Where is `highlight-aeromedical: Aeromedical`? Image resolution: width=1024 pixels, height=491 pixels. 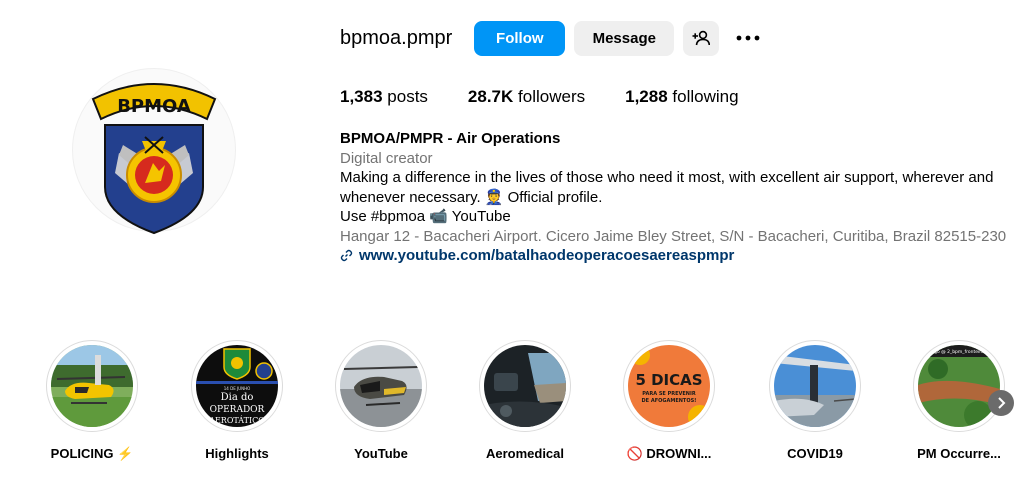 highlight-aeromedical: Aeromedical is located at coordinates (525, 400).